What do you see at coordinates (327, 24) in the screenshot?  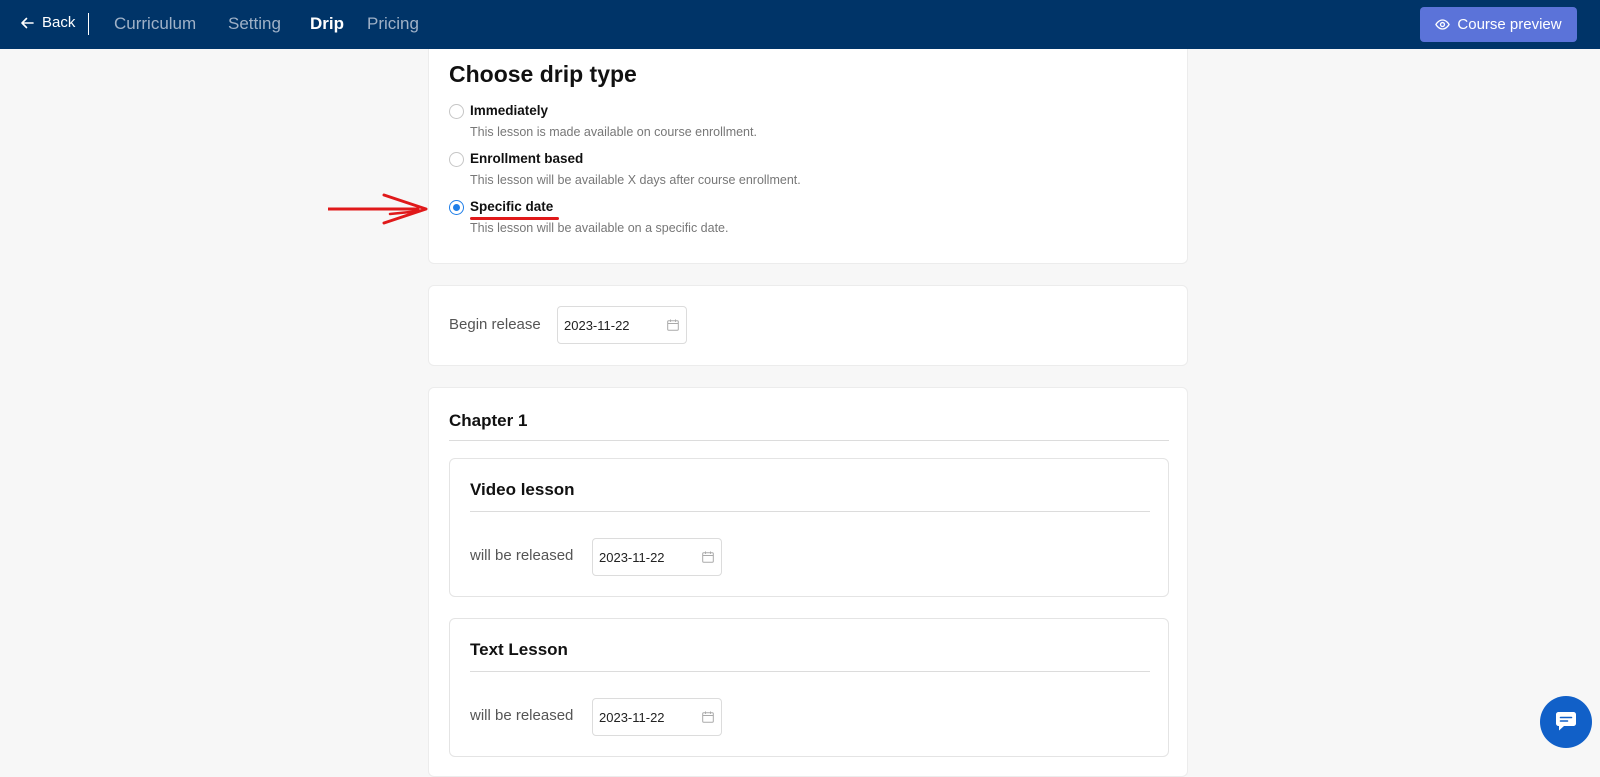 I see `tab-drip: Drip` at bounding box center [327, 24].